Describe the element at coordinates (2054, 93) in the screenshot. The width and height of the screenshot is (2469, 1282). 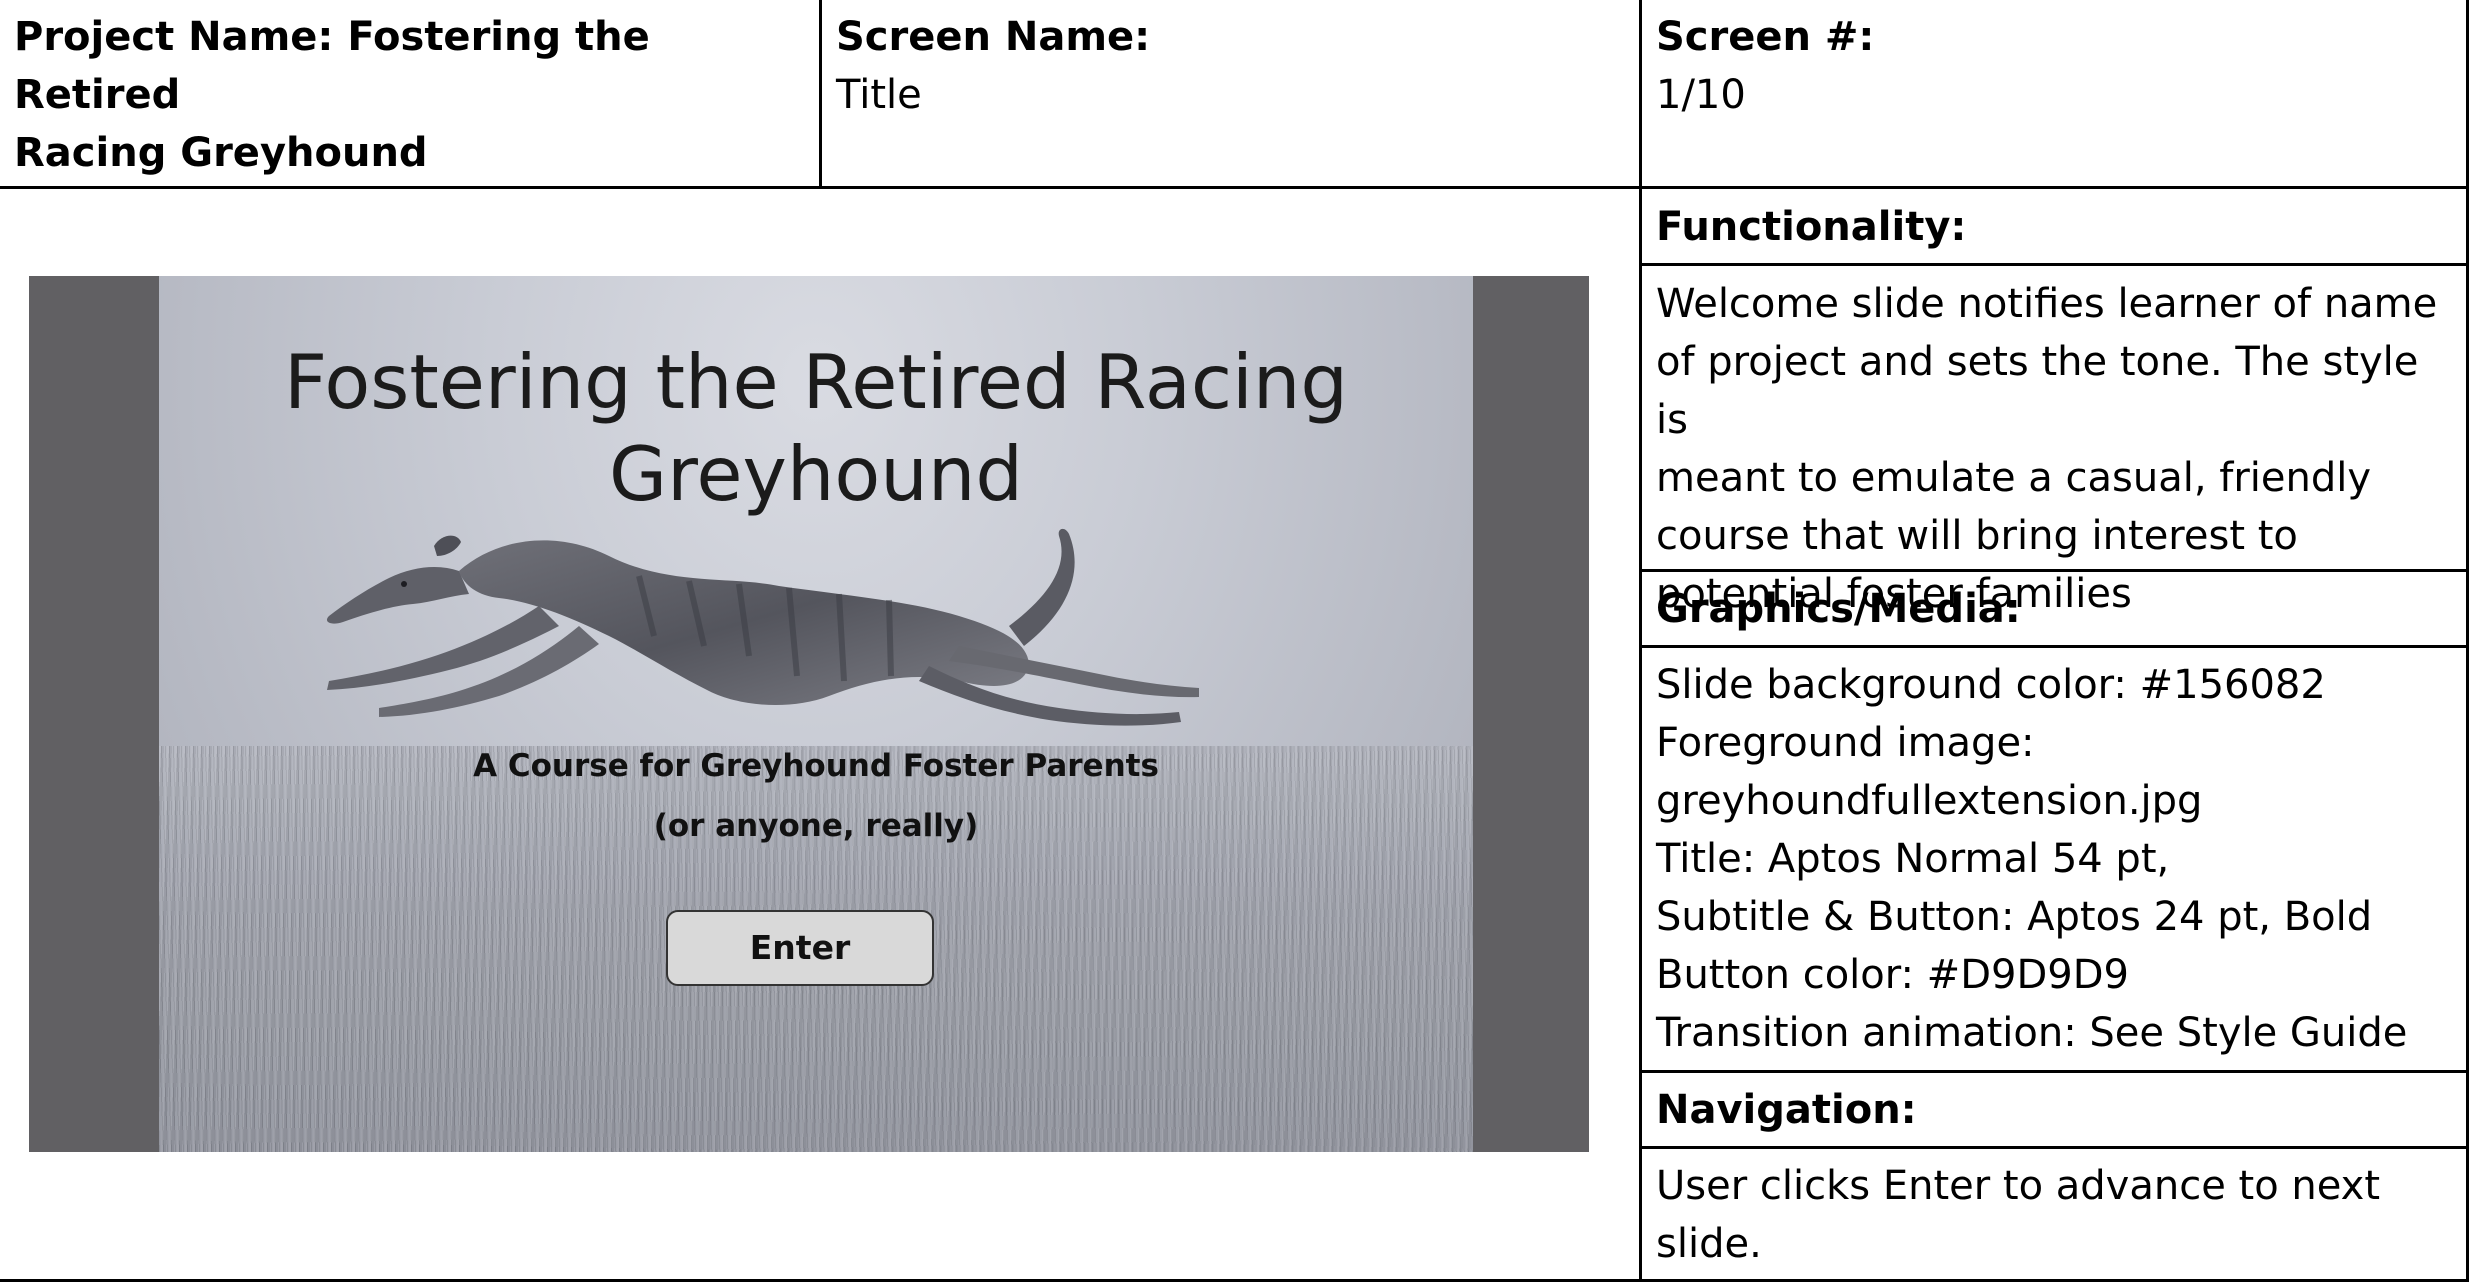
I see `screen-number-cell: Screen #: 1/10` at that location.